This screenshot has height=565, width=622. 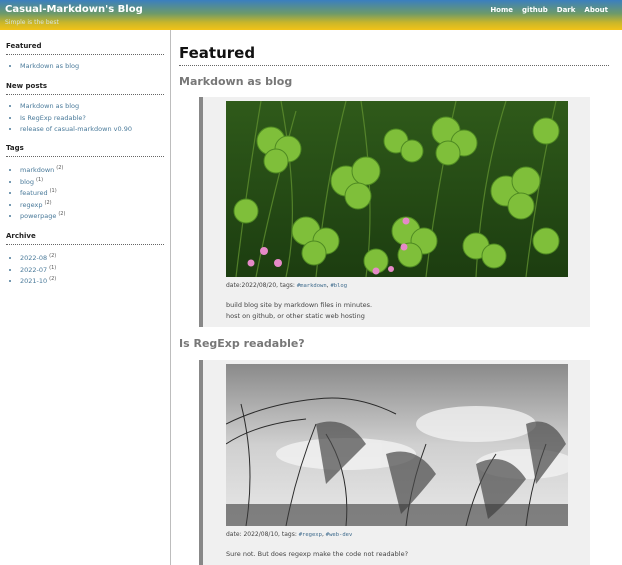 I want to click on post-tag: #markdown, so click(x=312, y=286).